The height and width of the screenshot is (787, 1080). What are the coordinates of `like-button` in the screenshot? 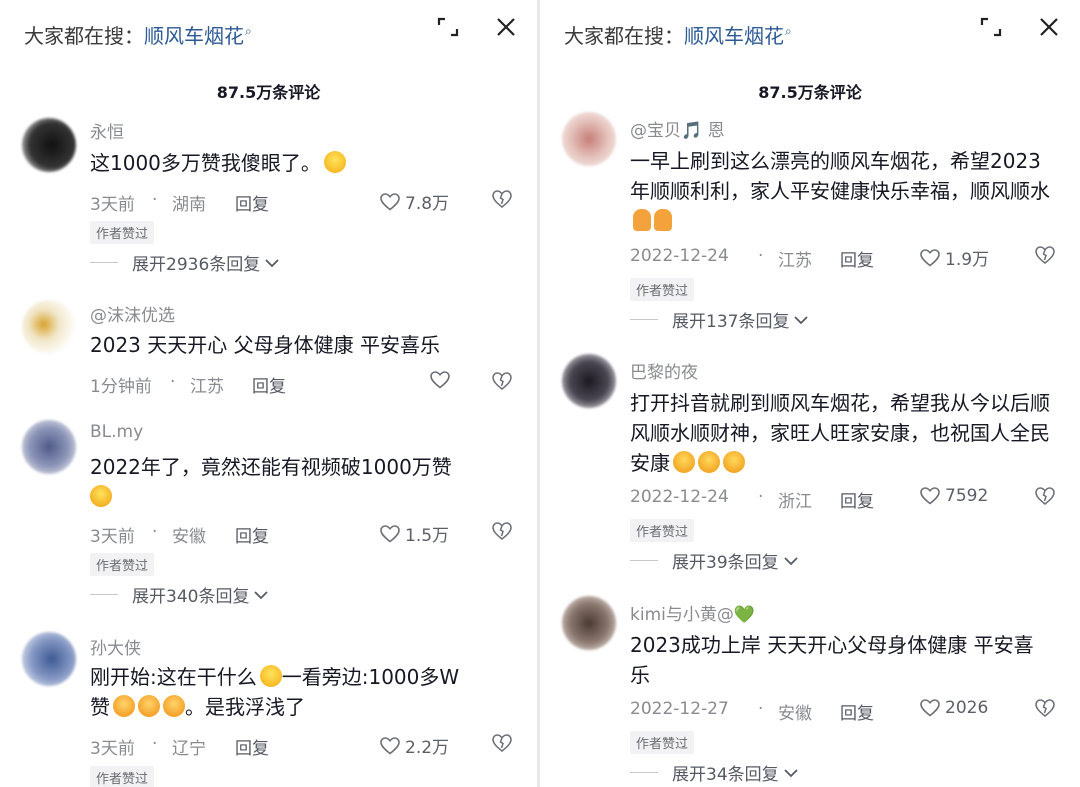 It's located at (442, 380).